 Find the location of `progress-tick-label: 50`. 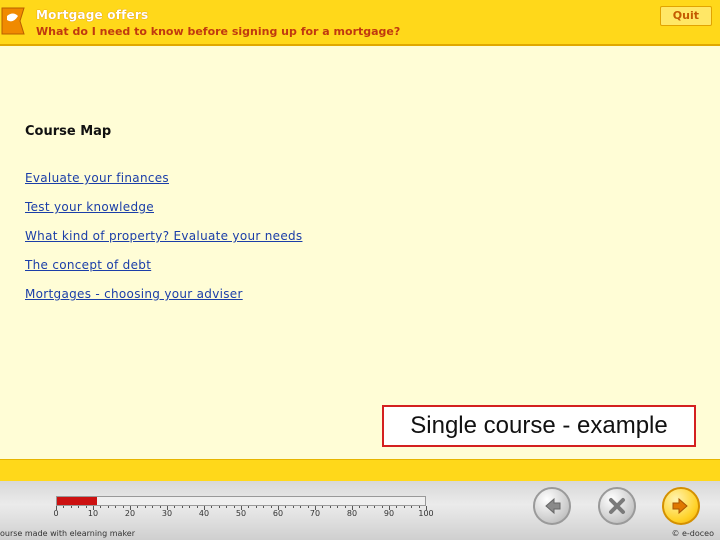

progress-tick-label: 50 is located at coordinates (241, 513).